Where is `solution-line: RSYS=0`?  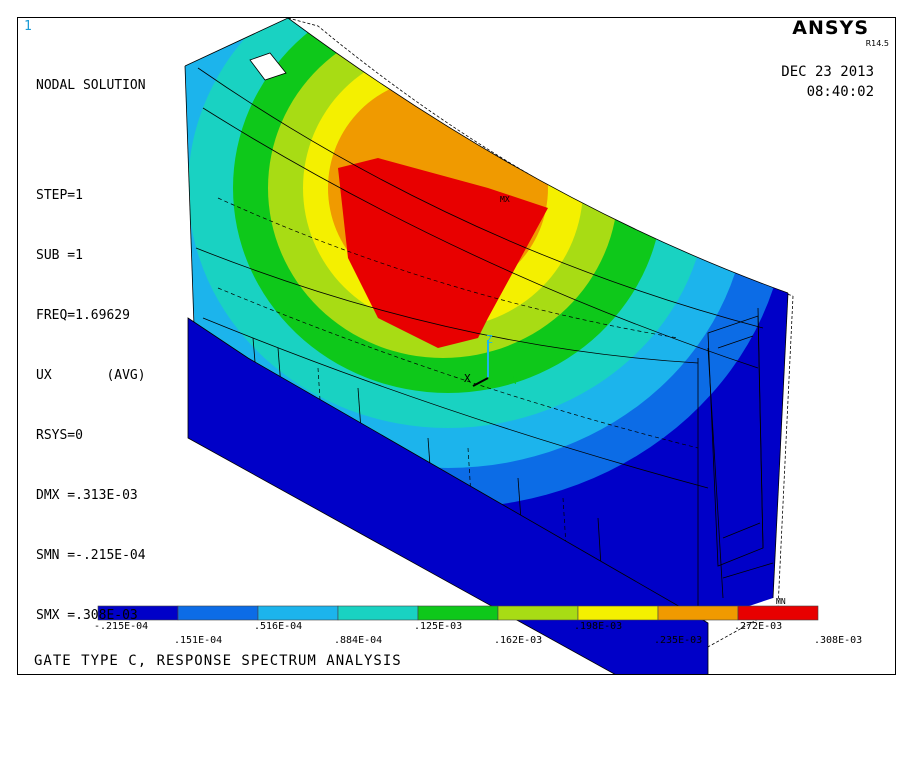
solution-line: RSYS=0 is located at coordinates (59, 435).